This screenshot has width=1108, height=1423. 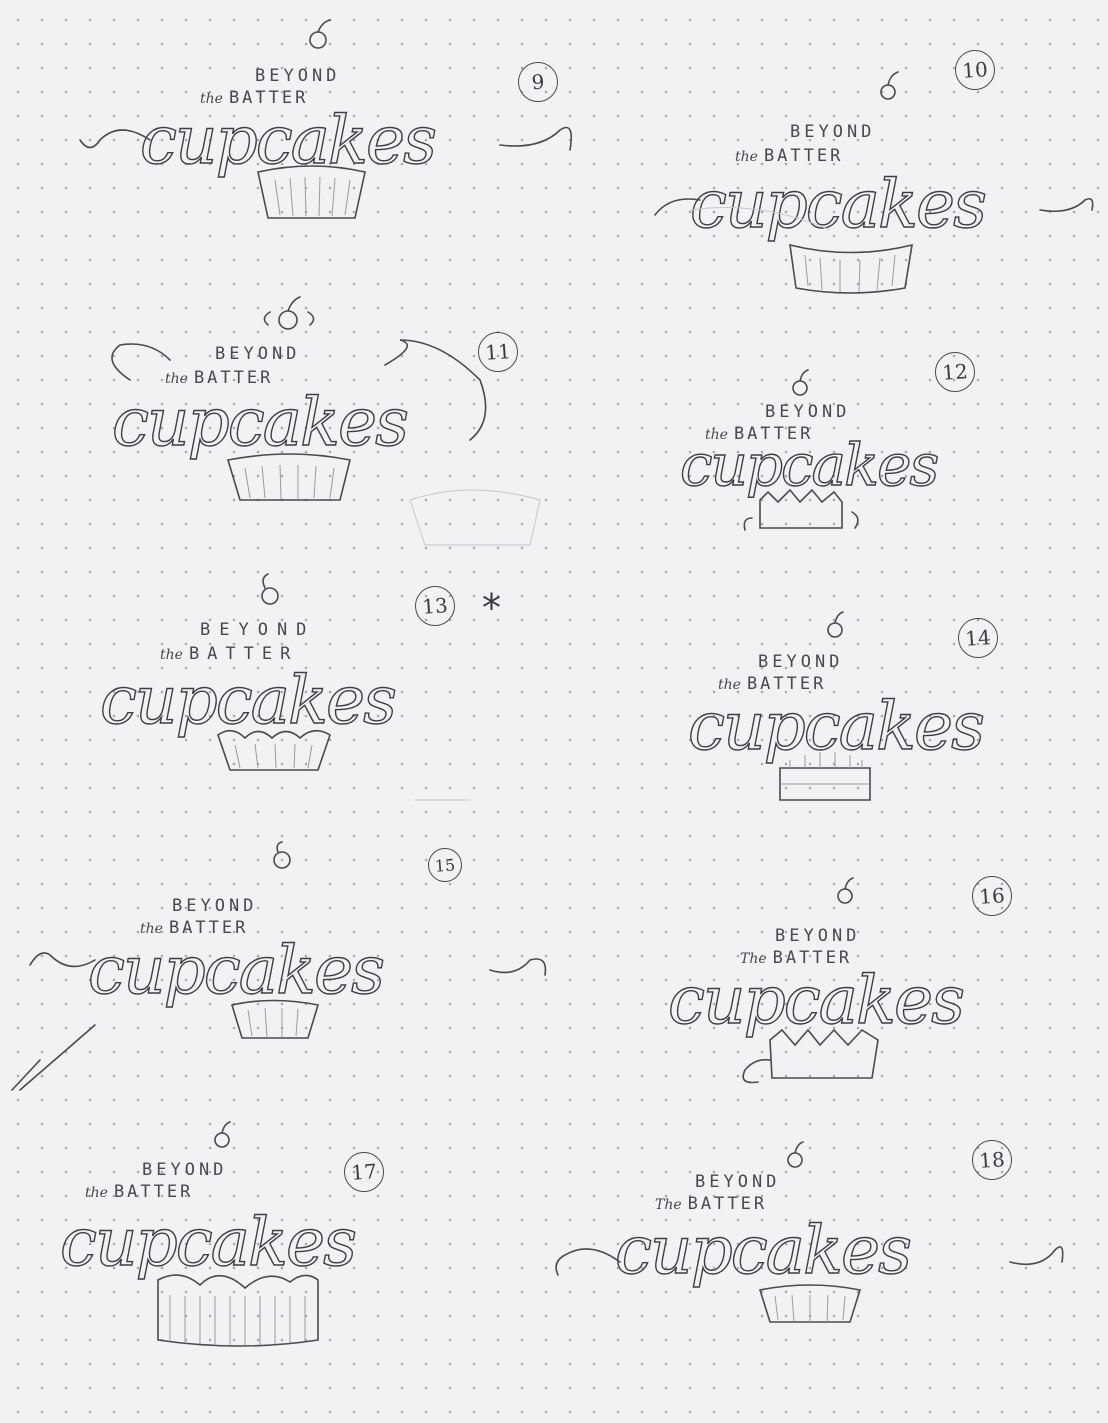 I want to click on sketch-number: 16, so click(x=992, y=896).